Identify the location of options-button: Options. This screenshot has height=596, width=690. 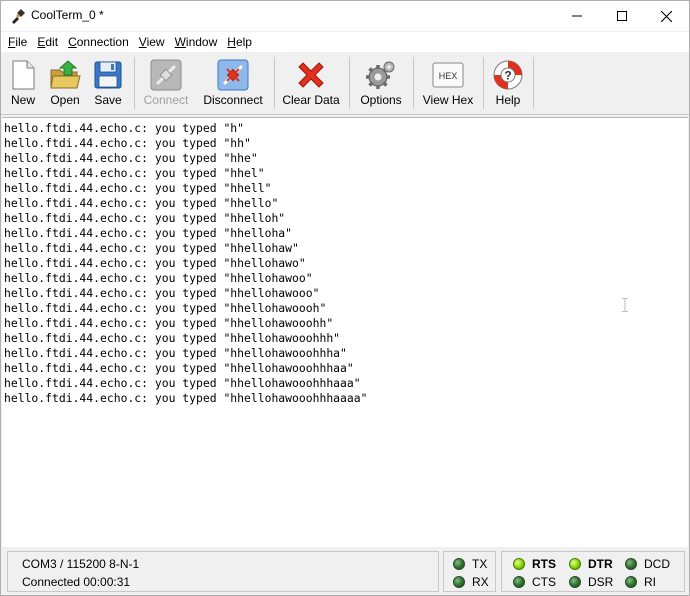
(381, 83).